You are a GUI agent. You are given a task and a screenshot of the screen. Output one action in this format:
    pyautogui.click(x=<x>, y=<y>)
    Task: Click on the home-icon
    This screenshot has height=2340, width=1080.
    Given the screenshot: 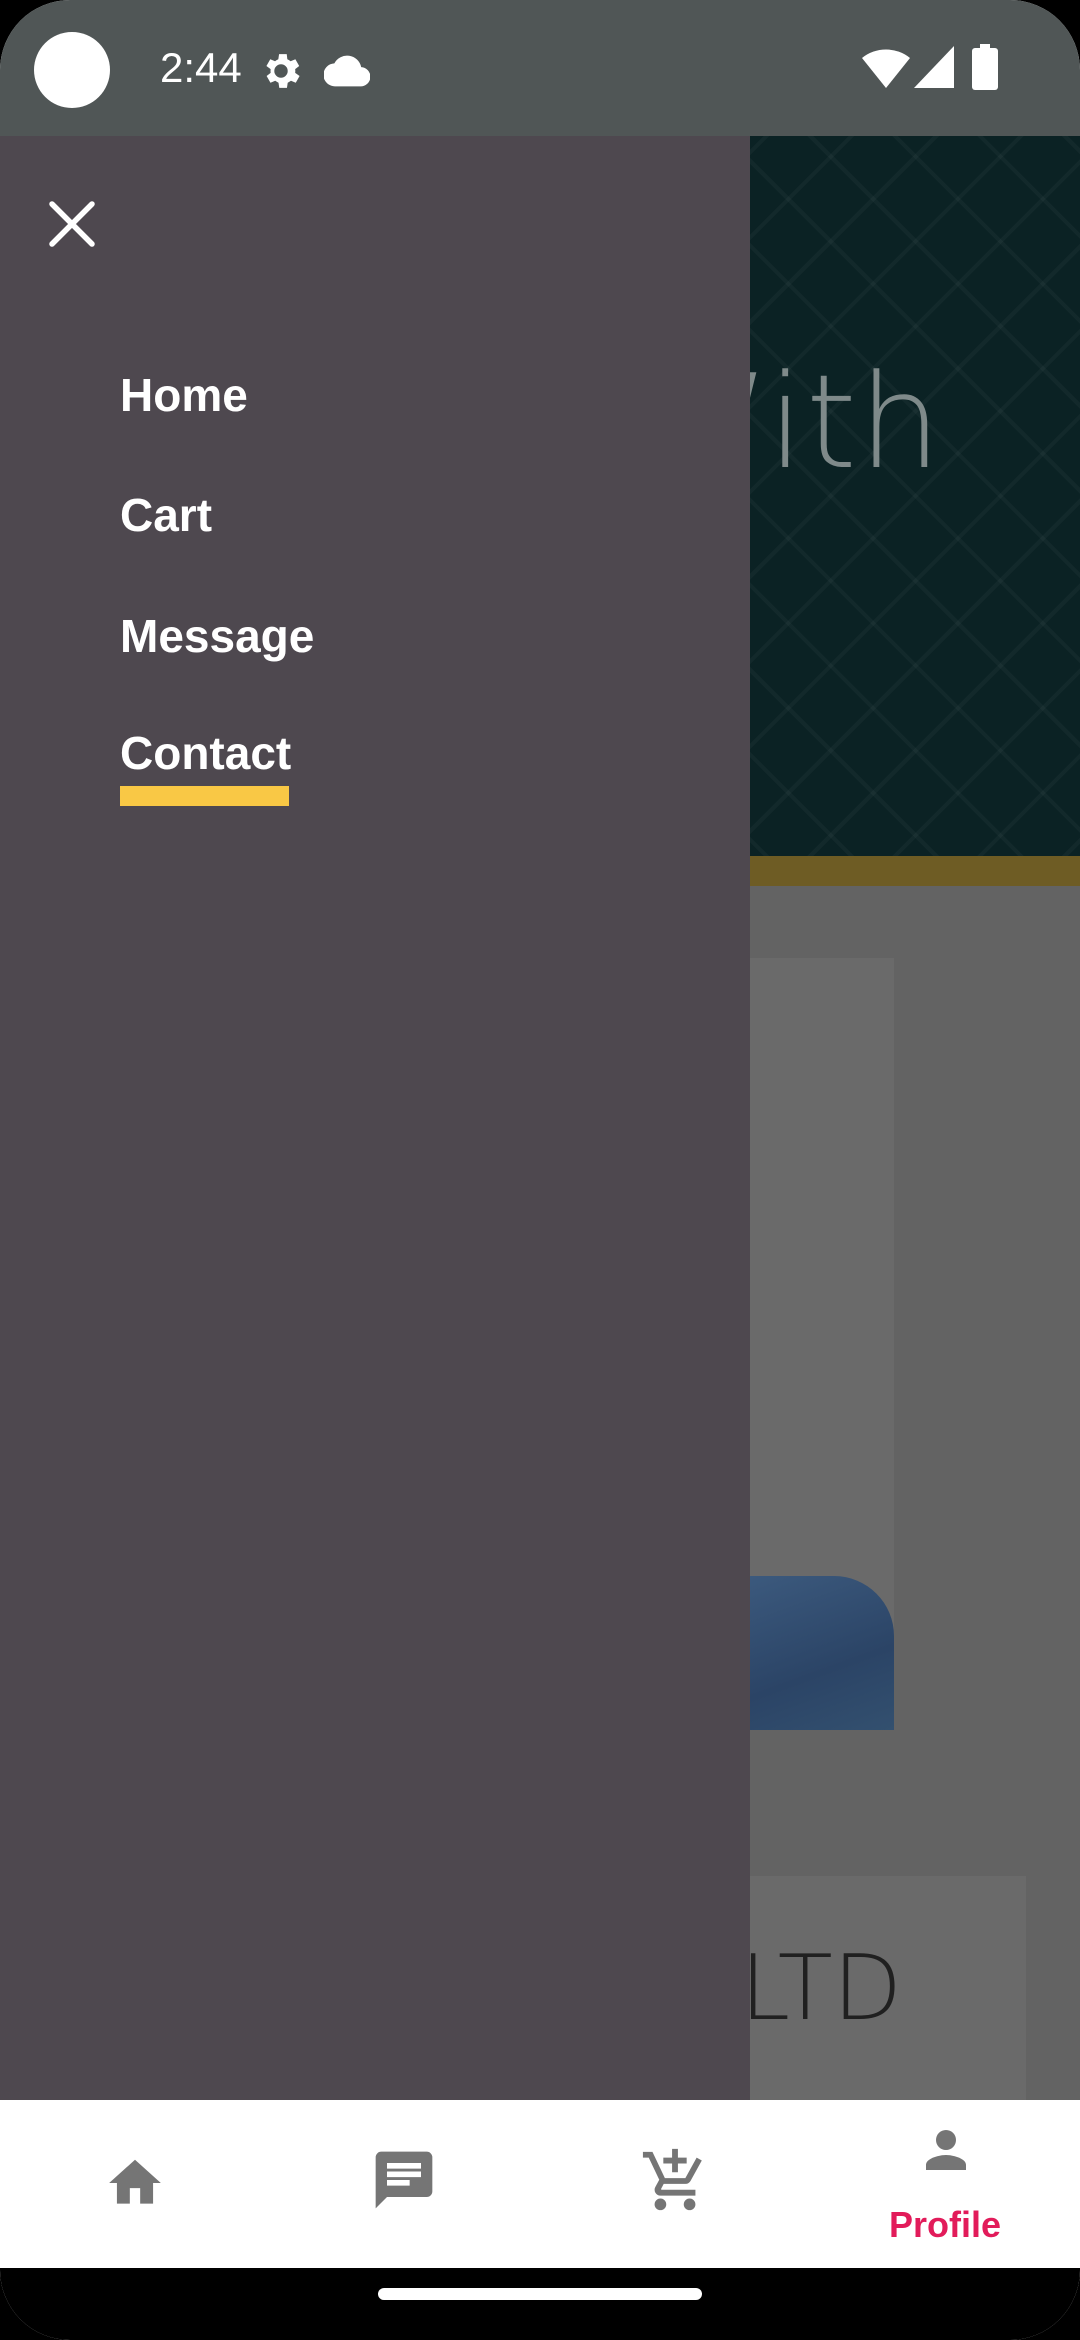 What is the action you would take?
    pyautogui.click(x=135, y=2185)
    